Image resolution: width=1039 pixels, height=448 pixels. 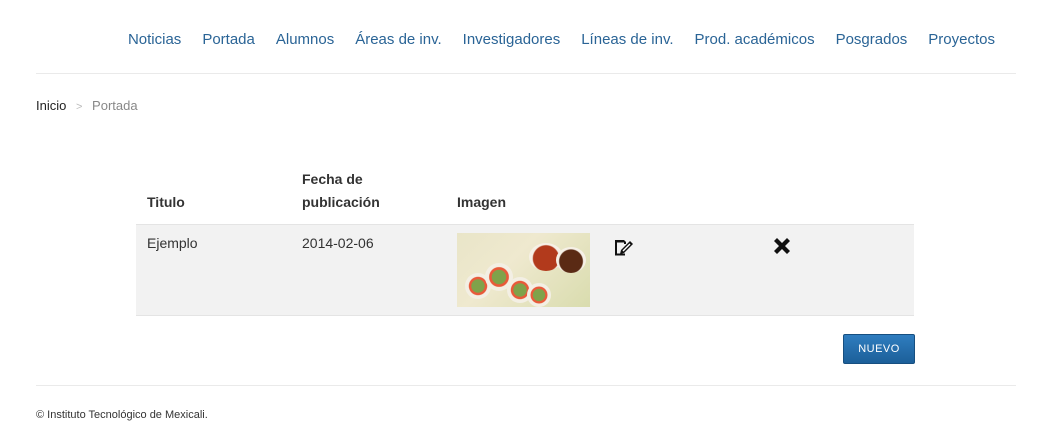 I want to click on food-thumbnail, so click(x=523, y=270).